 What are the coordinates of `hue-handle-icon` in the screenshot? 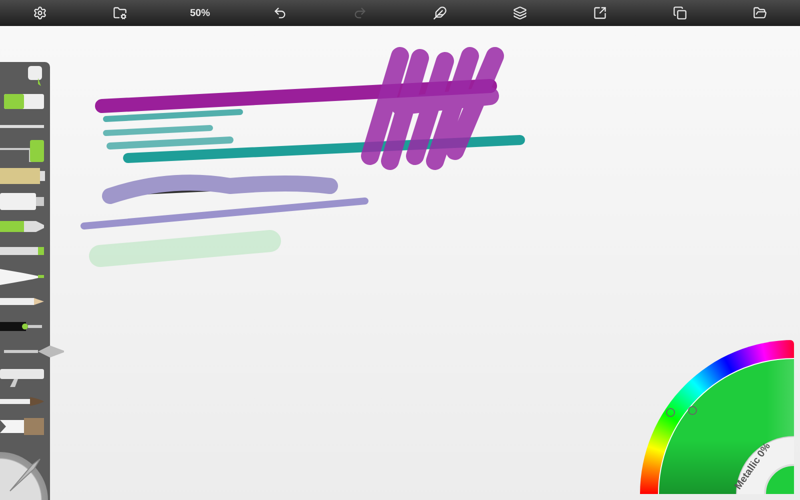 It's located at (670, 412).